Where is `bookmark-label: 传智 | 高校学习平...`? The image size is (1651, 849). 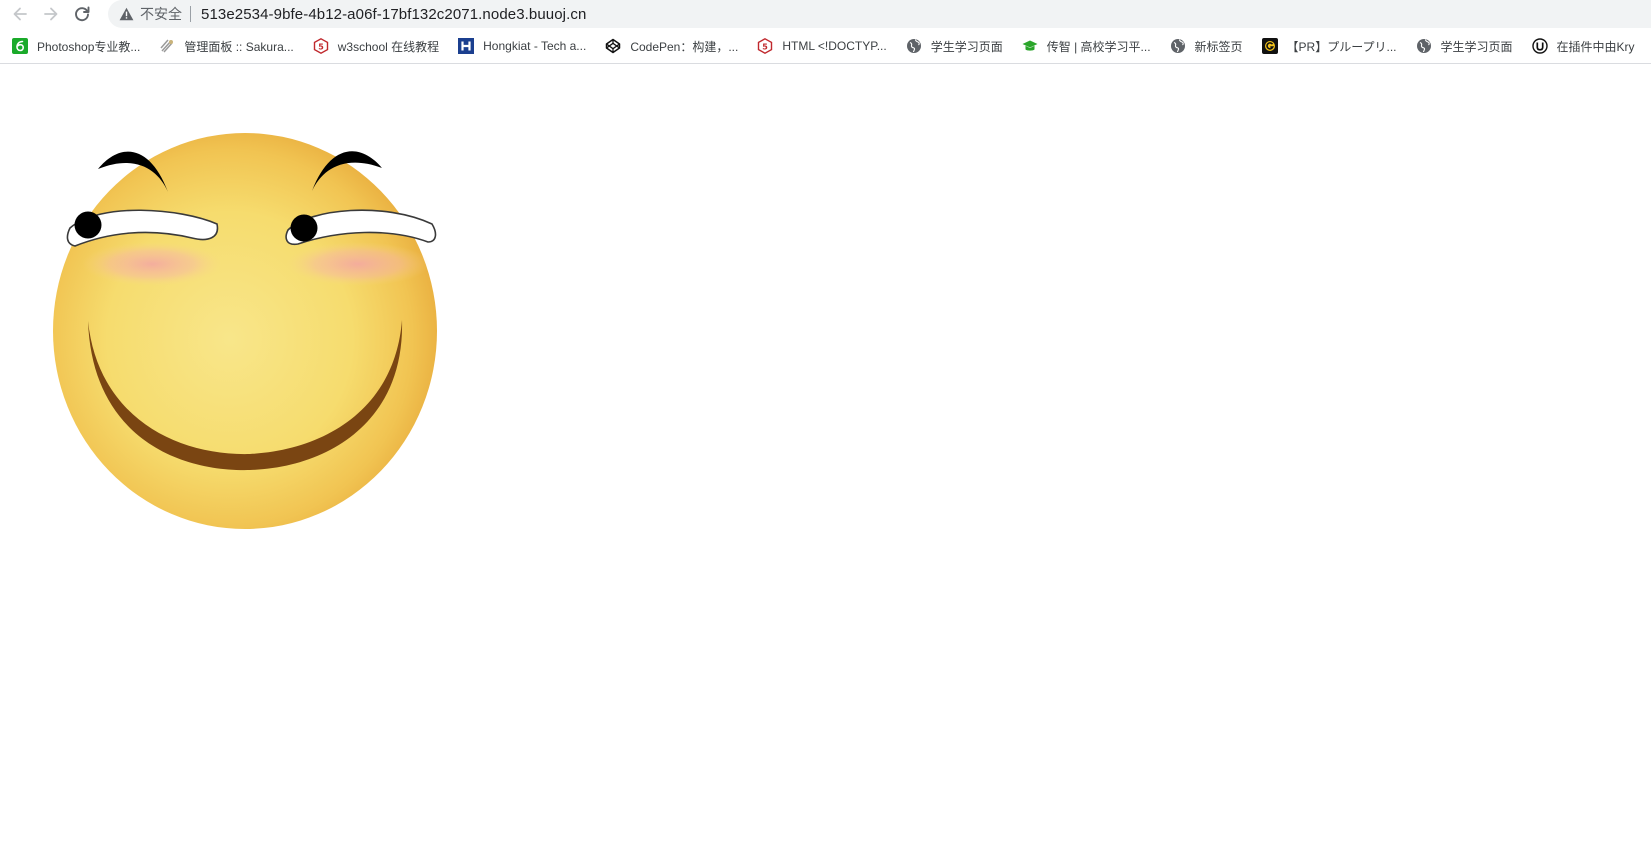 bookmark-label: 传智 | 高校学习平... is located at coordinates (1098, 46).